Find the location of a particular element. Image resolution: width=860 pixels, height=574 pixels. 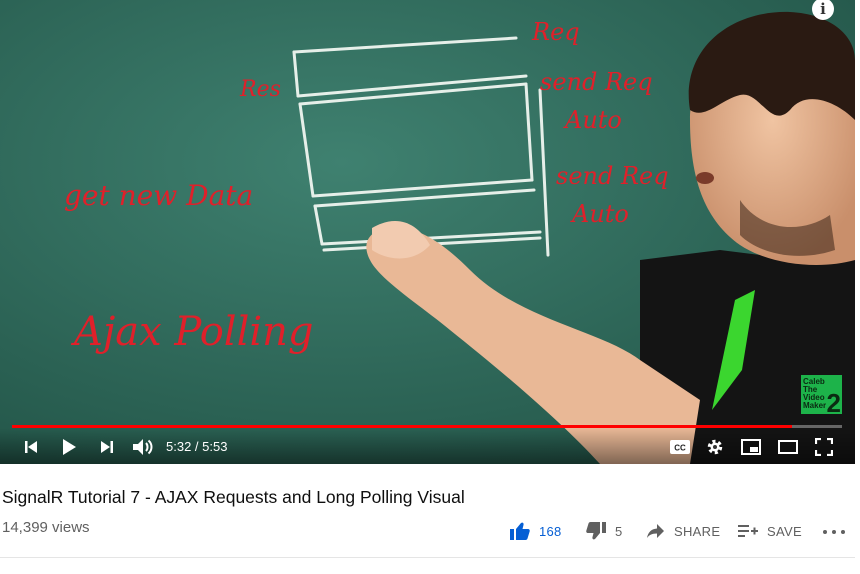

thumbs-down-icon is located at coordinates (596, 531).